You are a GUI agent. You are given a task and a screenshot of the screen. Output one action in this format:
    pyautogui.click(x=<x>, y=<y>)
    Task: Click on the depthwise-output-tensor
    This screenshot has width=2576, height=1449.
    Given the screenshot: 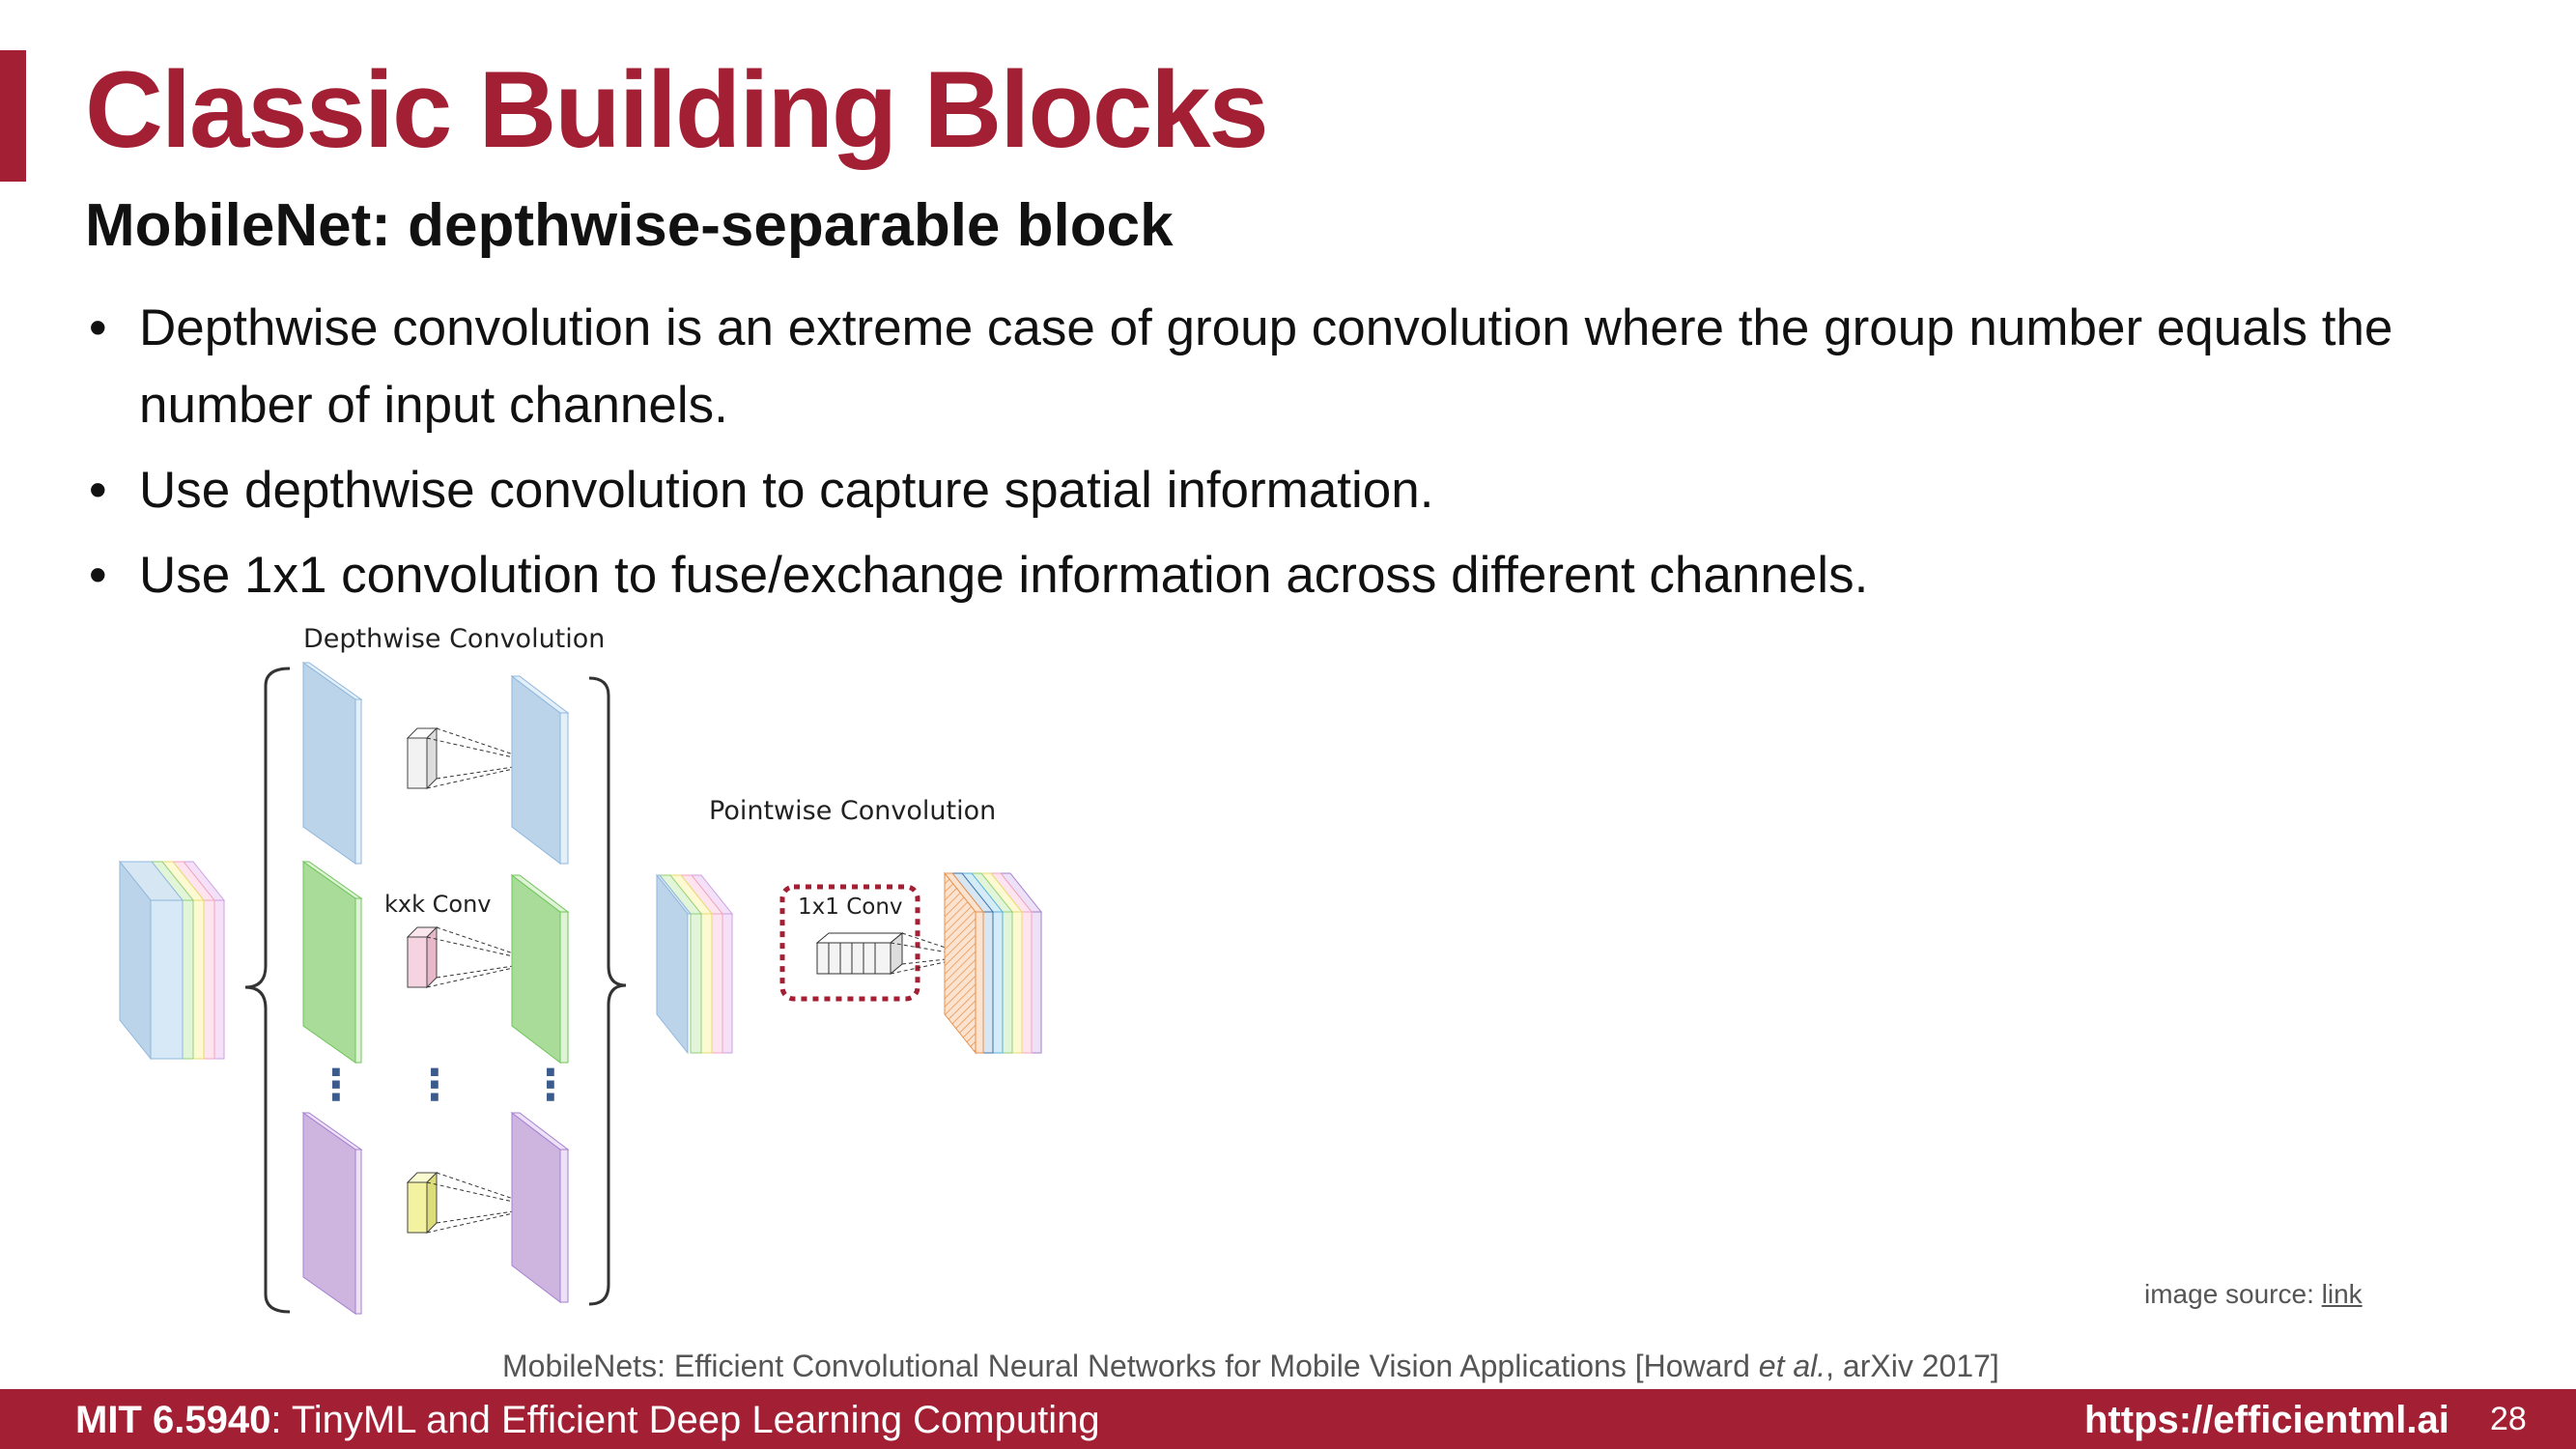 What is the action you would take?
    pyautogui.click(x=694, y=964)
    